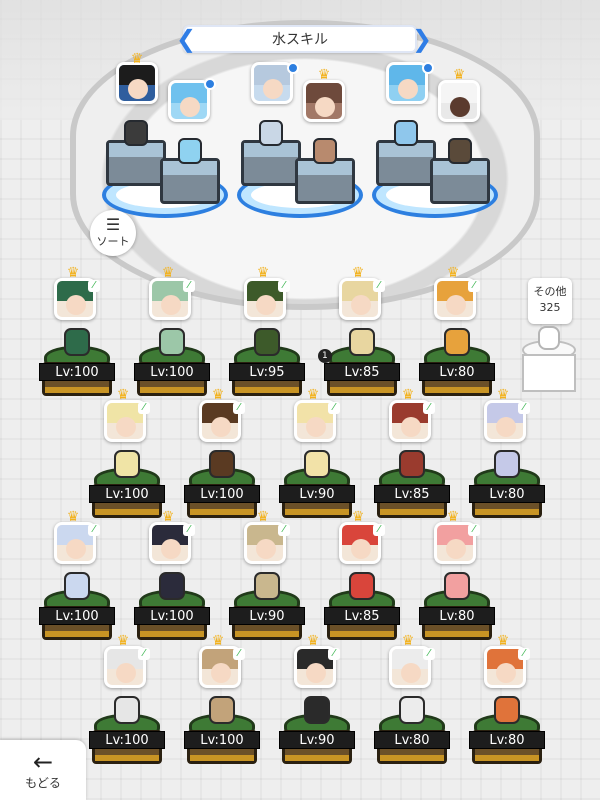 This screenshot has width=600, height=800. What do you see at coordinates (362, 616) in the screenshot?
I see `level-label: Lv:85` at bounding box center [362, 616].